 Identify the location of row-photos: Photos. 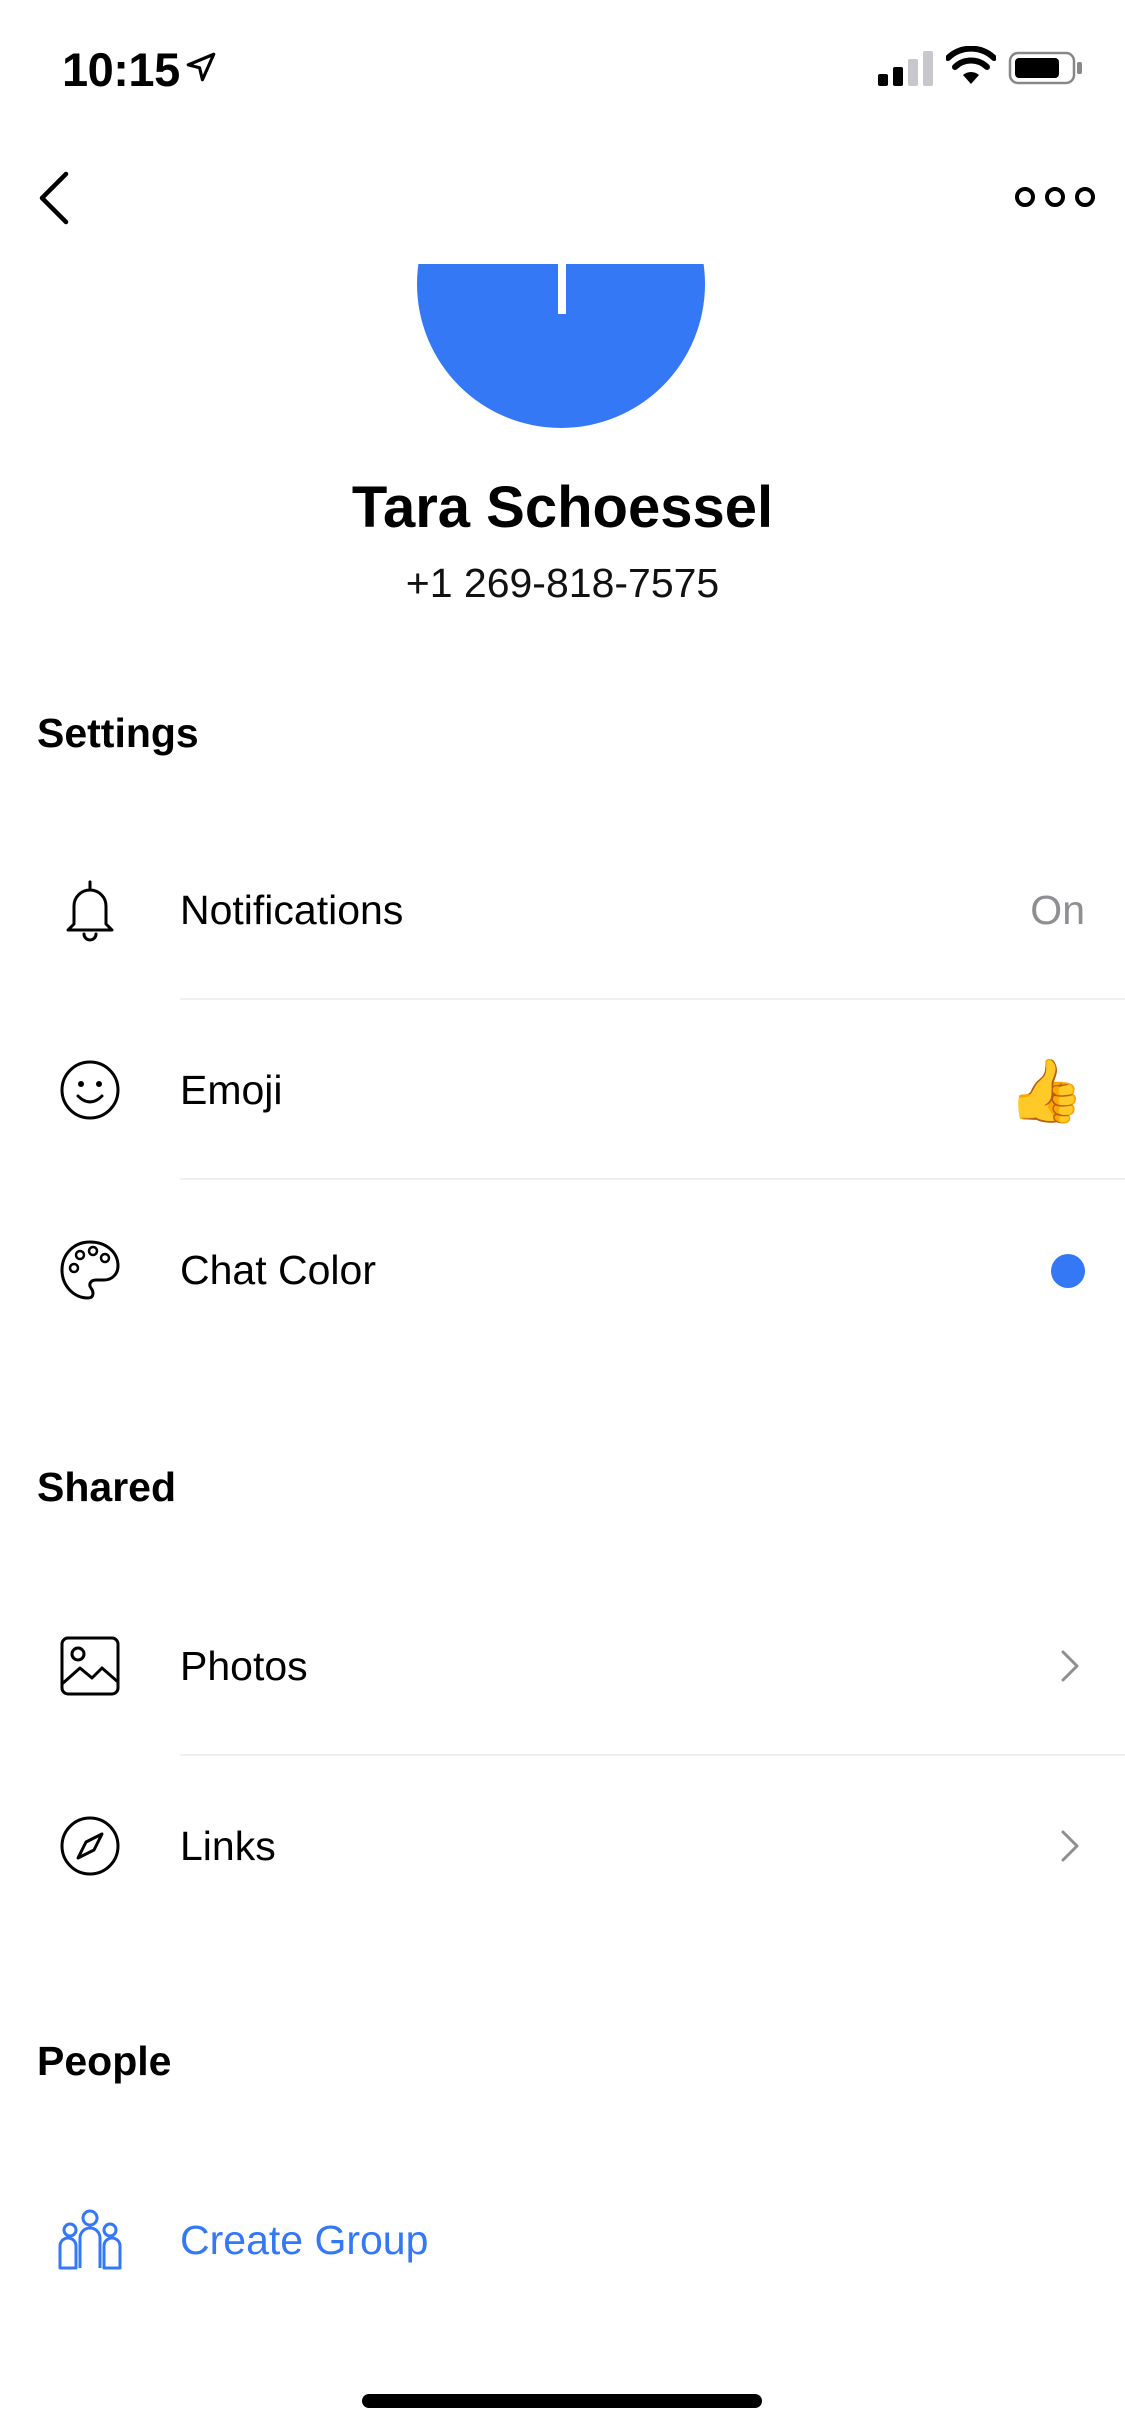
(562, 1666).